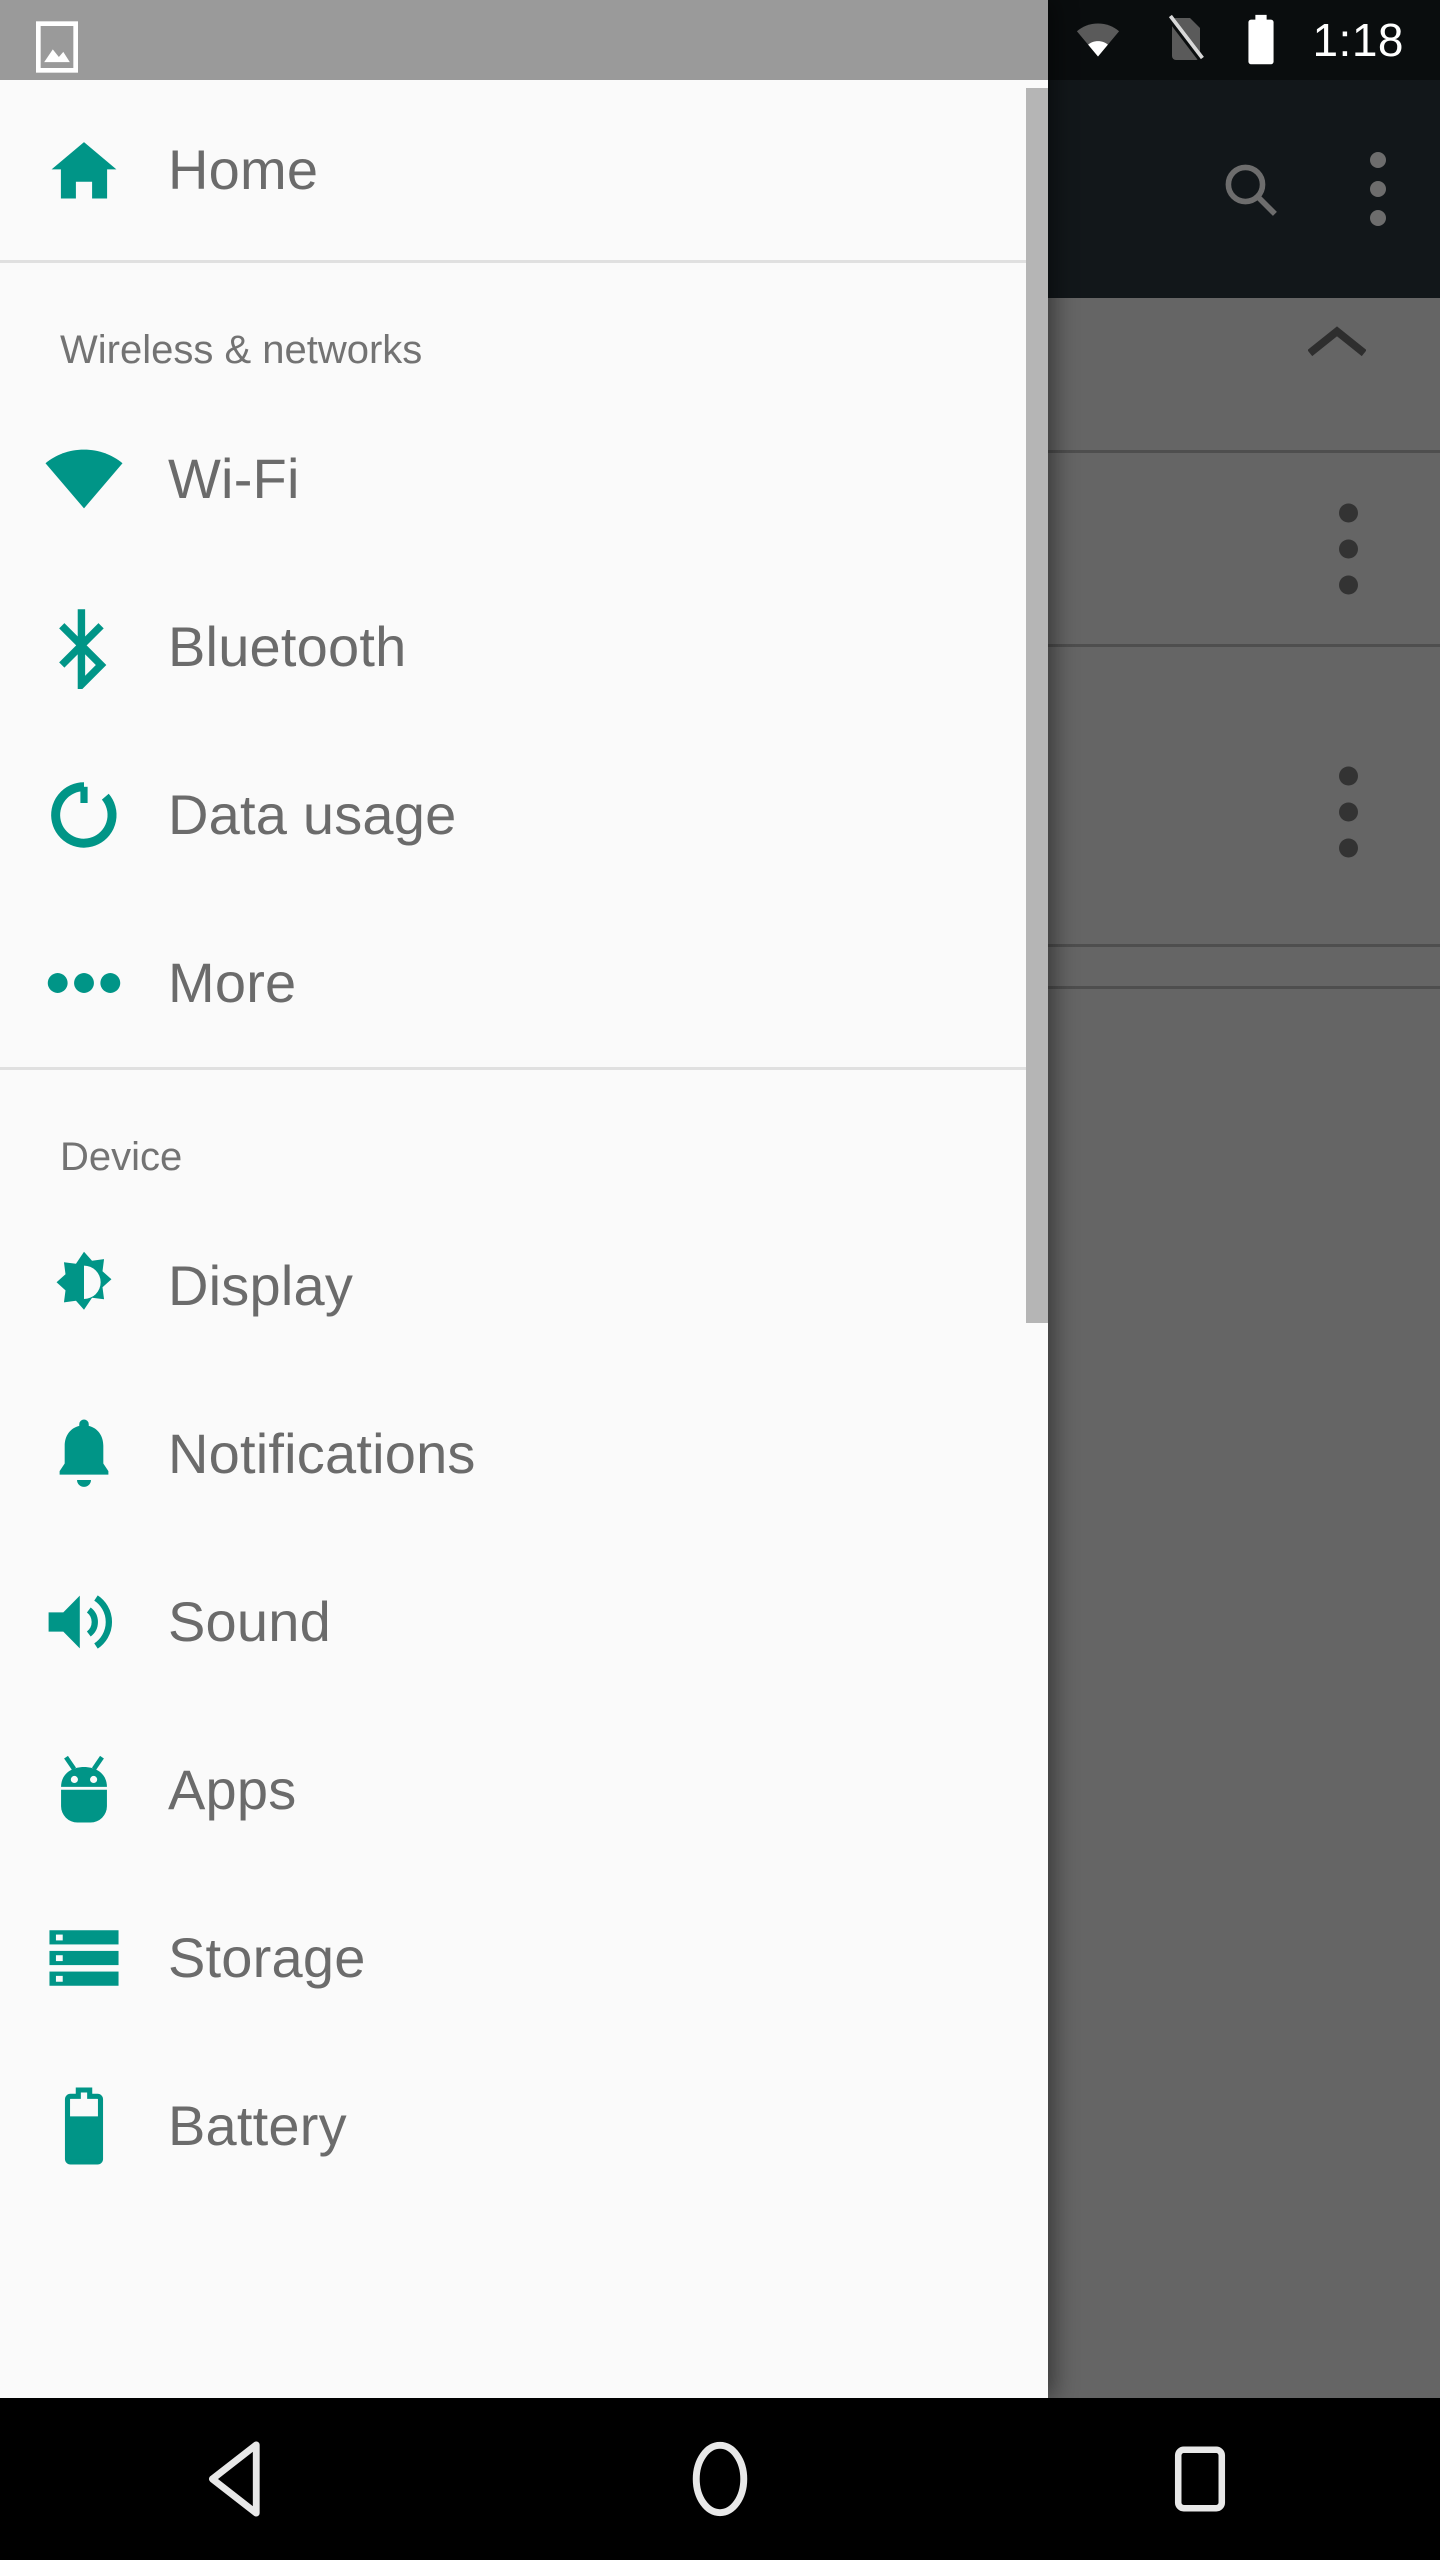  What do you see at coordinates (524, 1622) in the screenshot?
I see `drawer-item-sound: Sound` at bounding box center [524, 1622].